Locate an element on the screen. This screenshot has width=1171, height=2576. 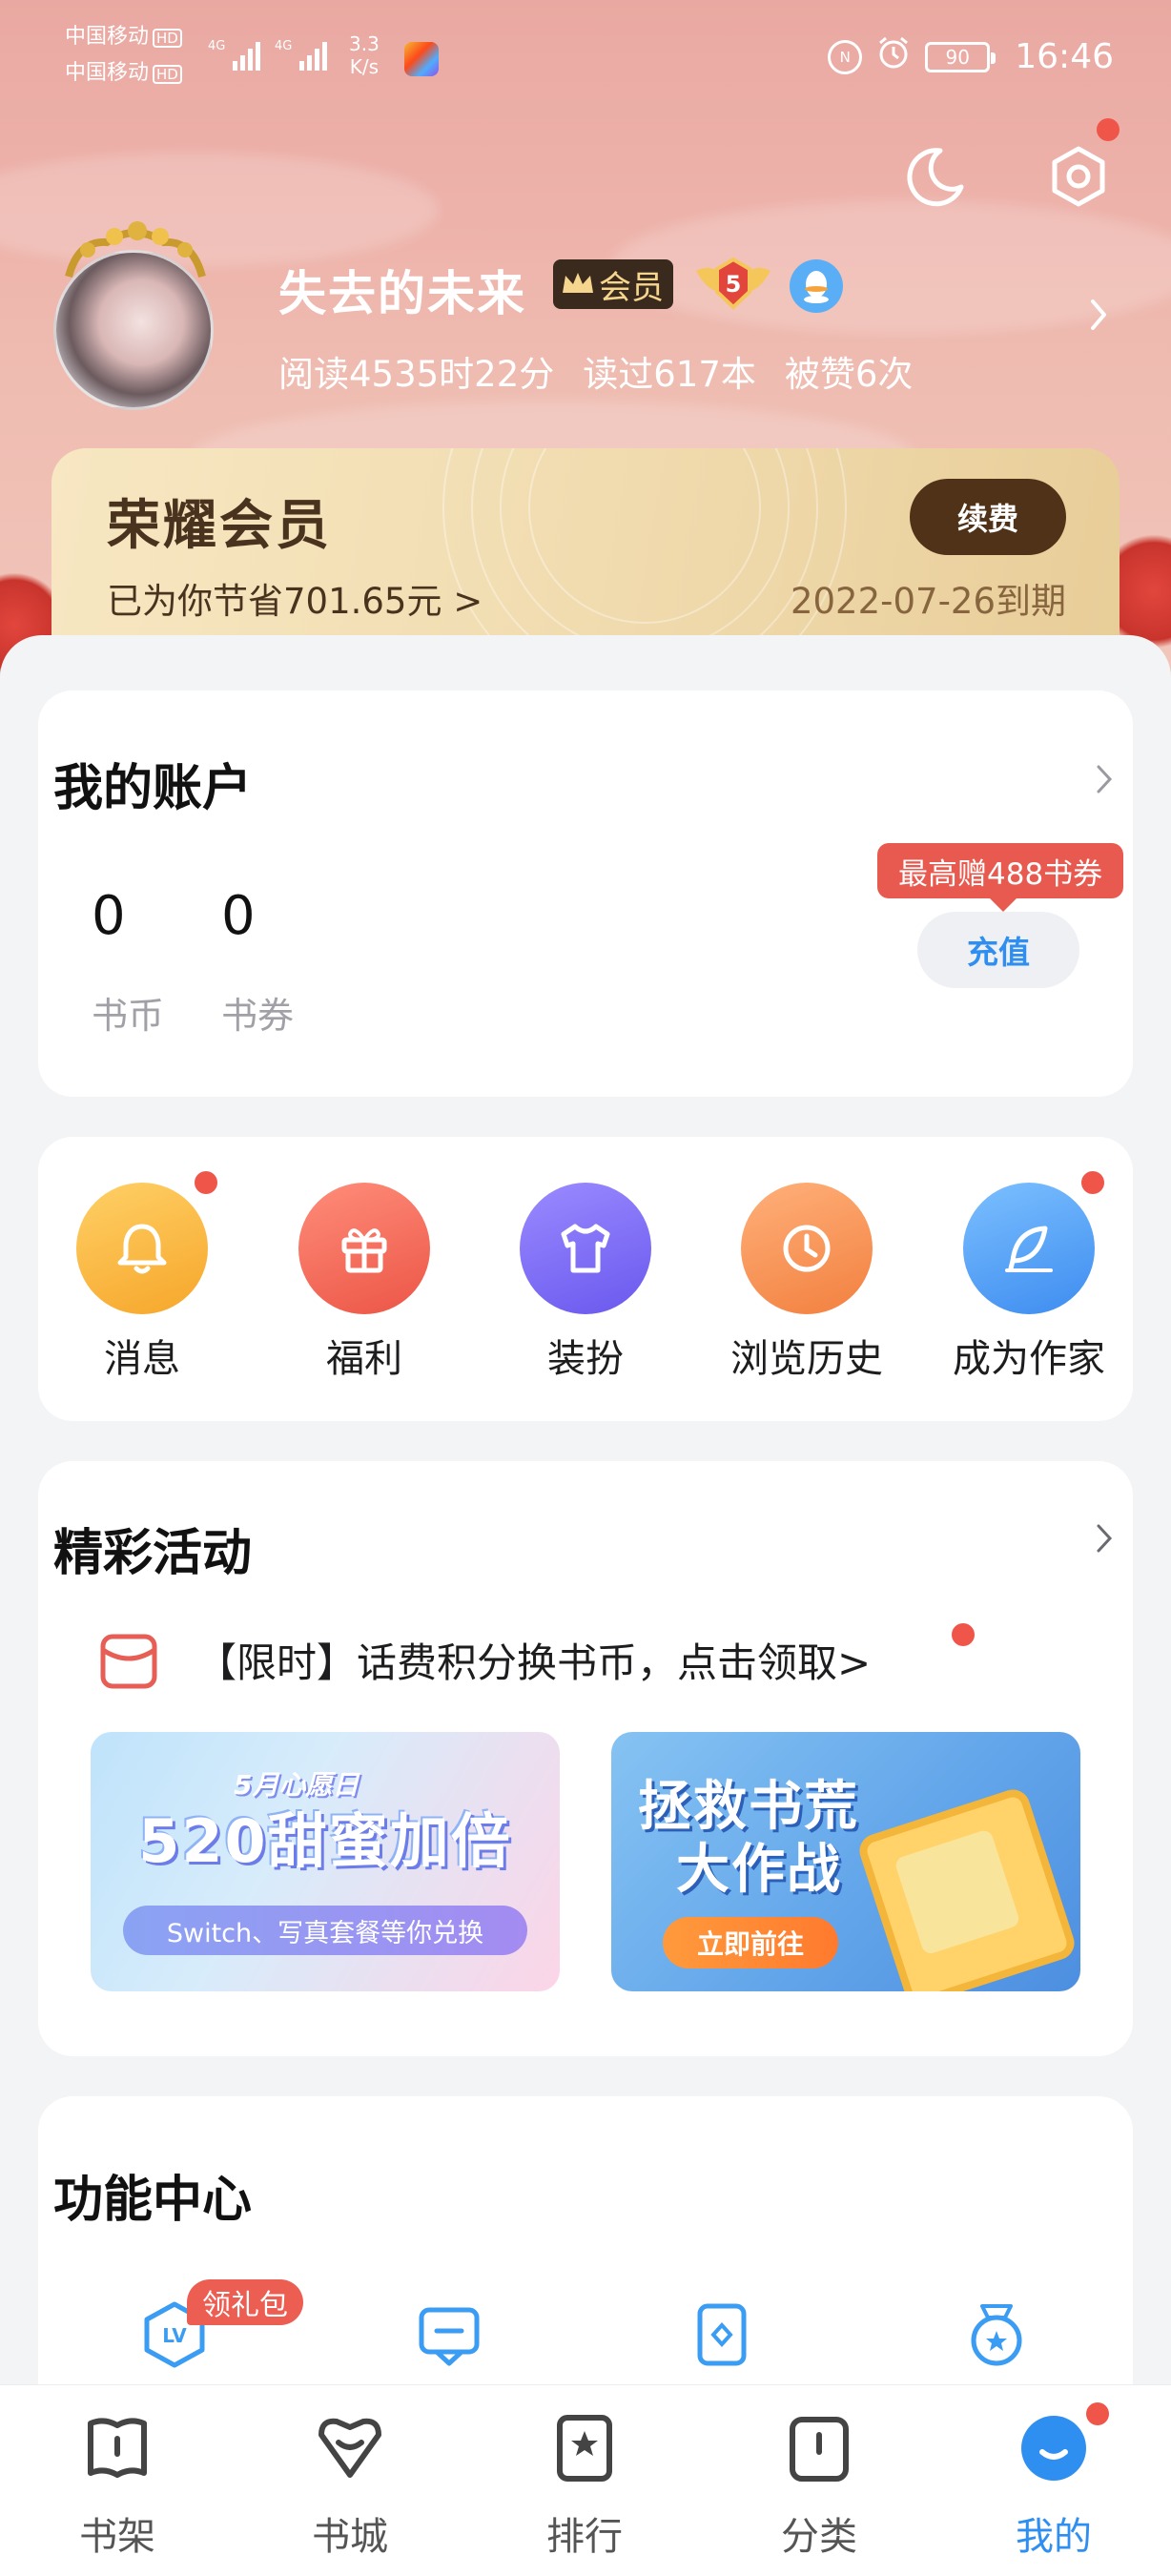
status-right: N 90 16:46 is located at coordinates (971, 56).